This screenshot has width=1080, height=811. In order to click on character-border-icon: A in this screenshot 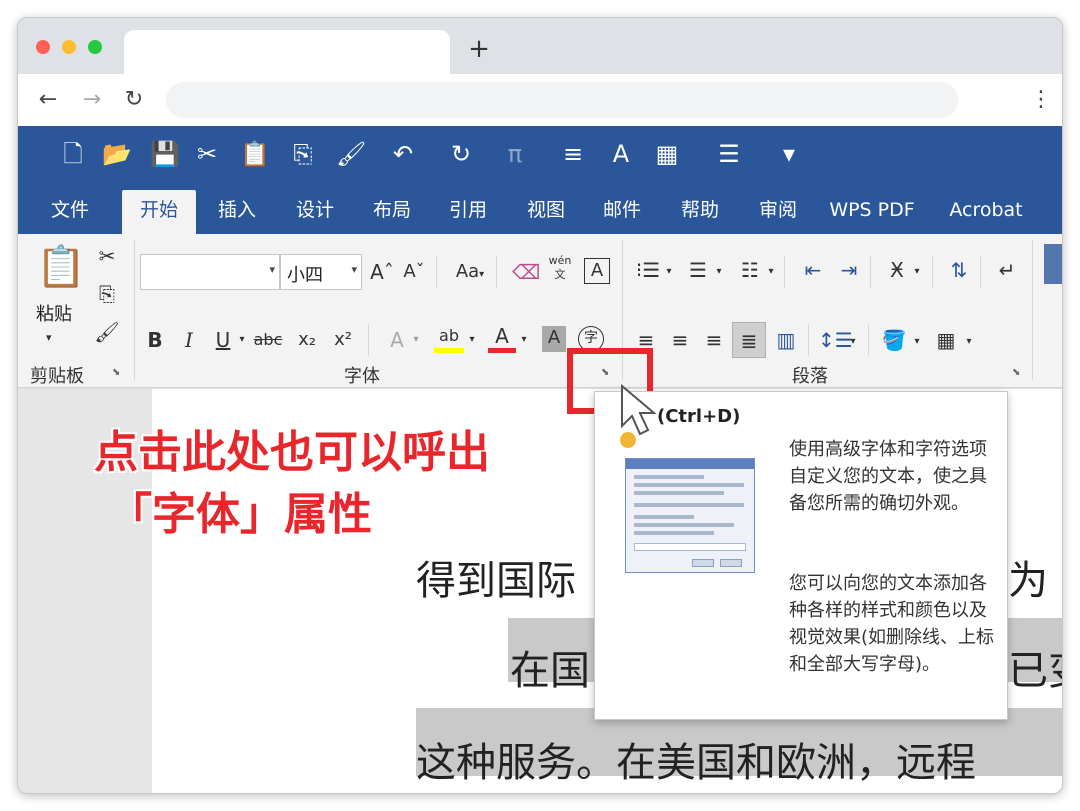, I will do `click(597, 271)`.